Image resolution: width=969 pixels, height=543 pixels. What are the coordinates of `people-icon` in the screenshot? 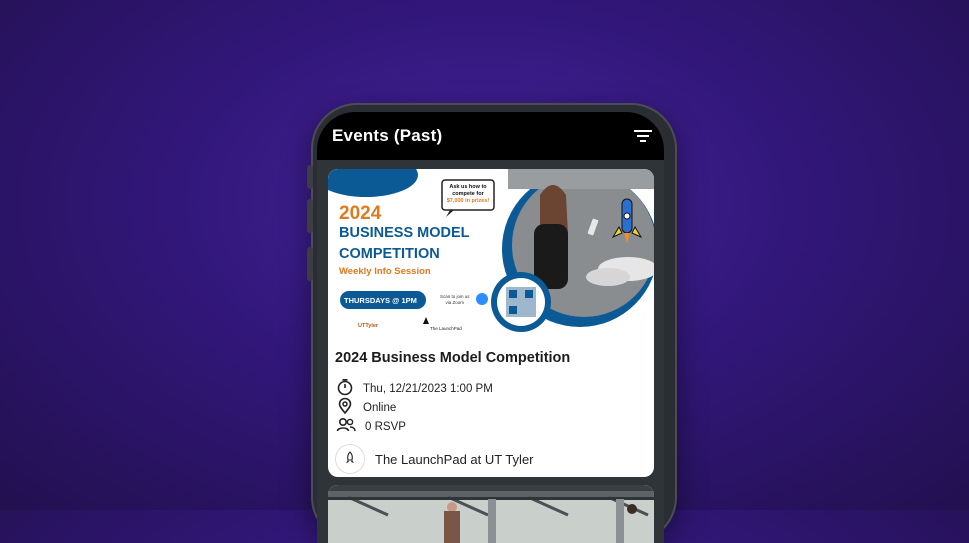 It's located at (346, 426).